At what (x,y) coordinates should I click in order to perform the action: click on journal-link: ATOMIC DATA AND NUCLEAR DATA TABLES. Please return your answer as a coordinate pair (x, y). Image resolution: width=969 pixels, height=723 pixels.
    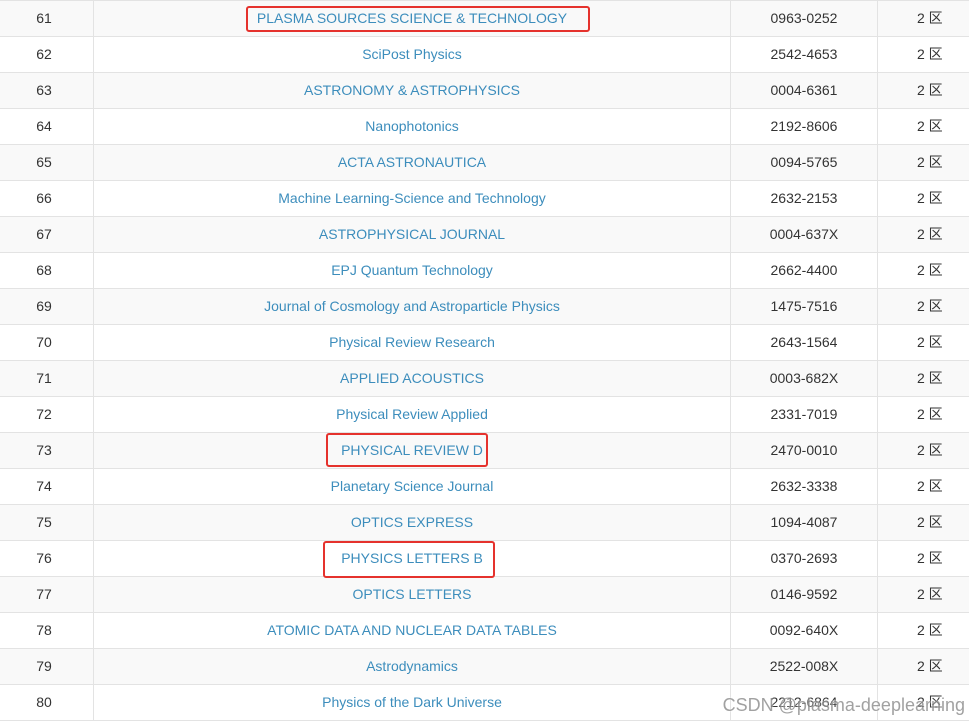
    Looking at the image, I should click on (412, 630).